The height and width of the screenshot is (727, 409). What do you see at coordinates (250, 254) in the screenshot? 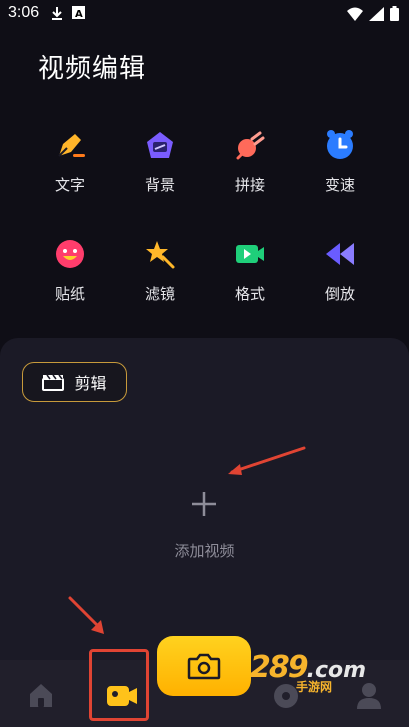
I see `format-video-icon` at bounding box center [250, 254].